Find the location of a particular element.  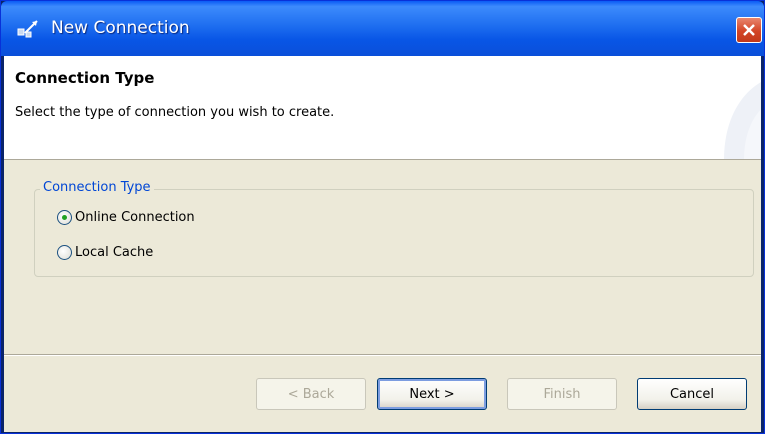

radio-button-unchecked is located at coordinates (64, 252).